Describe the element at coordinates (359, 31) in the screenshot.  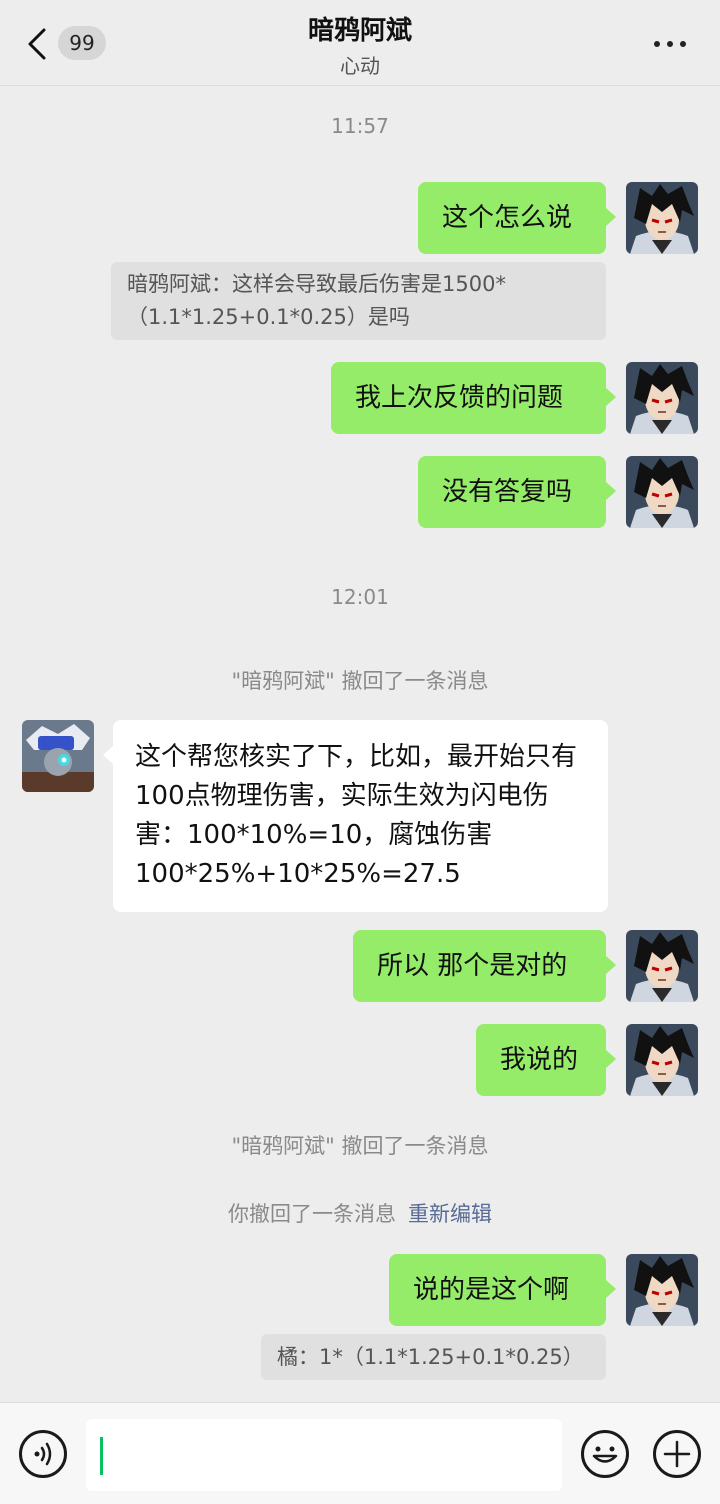
I see `chat-title: 暗鸦阿斌` at that location.